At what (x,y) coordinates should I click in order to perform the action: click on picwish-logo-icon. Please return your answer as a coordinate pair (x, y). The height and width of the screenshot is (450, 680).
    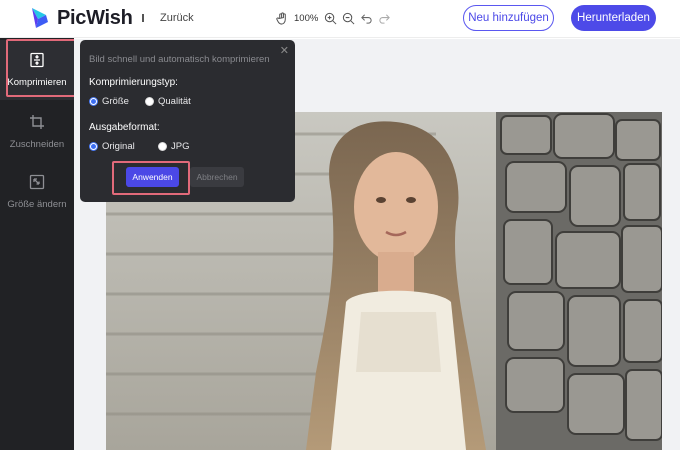
    Looking at the image, I should click on (41, 18).